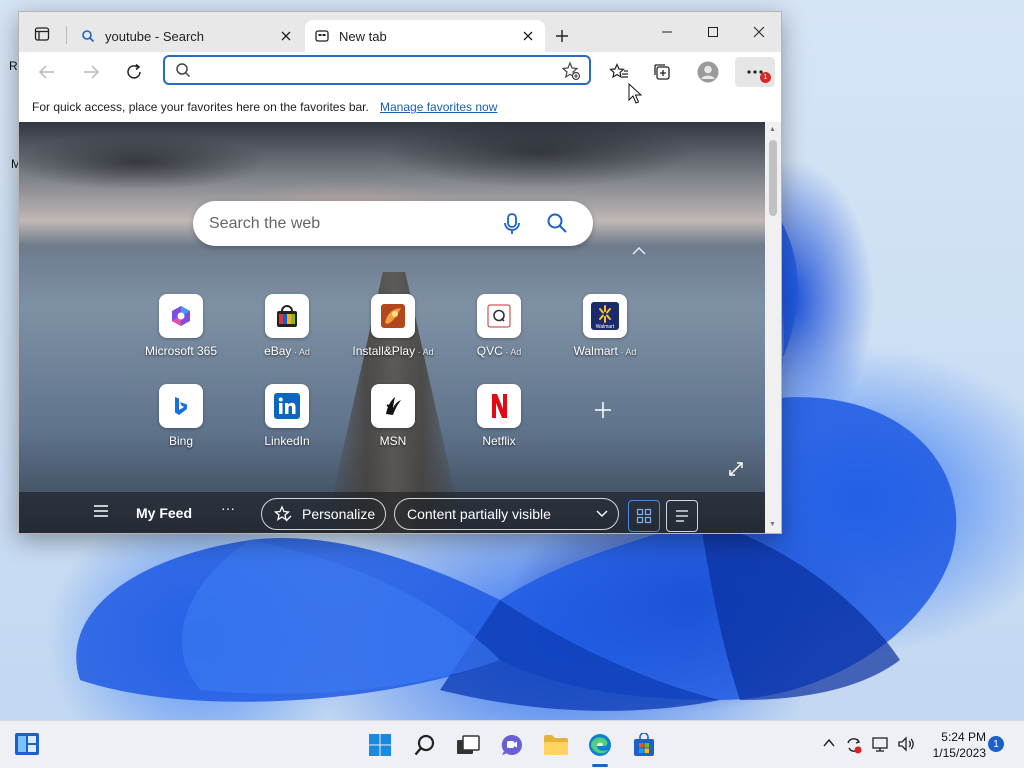 The height and width of the screenshot is (768, 1024). I want to click on refresh-button, so click(134, 72).